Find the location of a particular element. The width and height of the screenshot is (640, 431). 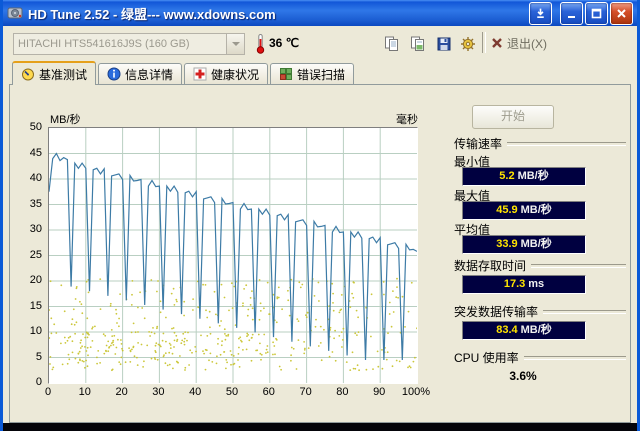

toolbar: HITACHI HTS541616J9S (160 GB) 36 ℃ 退出(X) is located at coordinates (320, 43).